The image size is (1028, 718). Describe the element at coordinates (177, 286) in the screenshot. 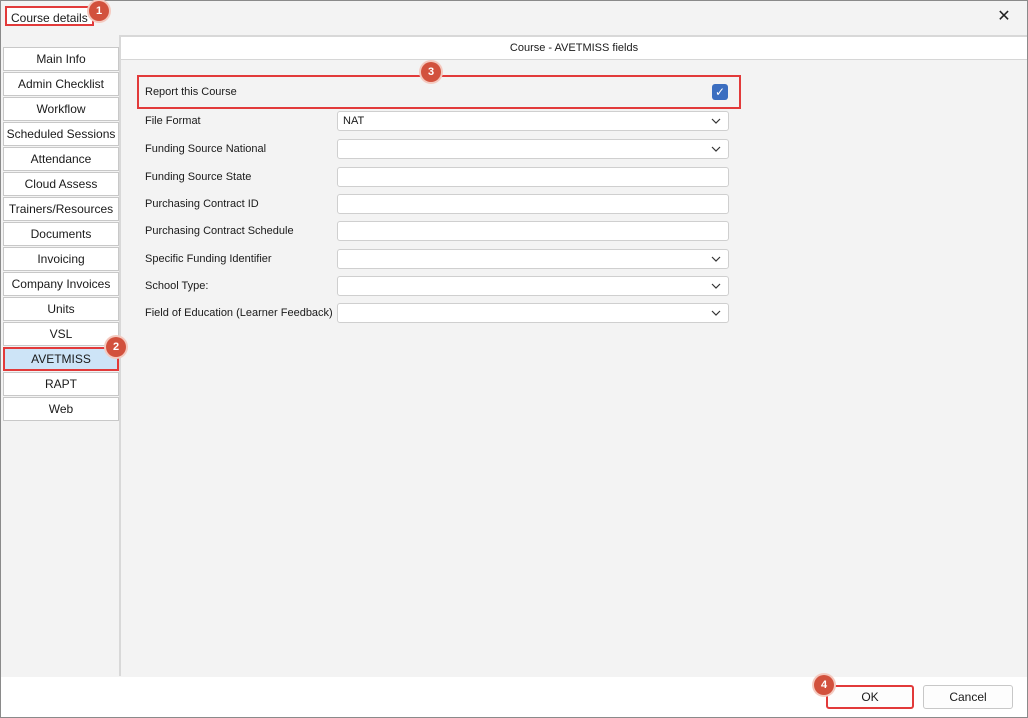

I see `school-type-label: School Type:` at that location.